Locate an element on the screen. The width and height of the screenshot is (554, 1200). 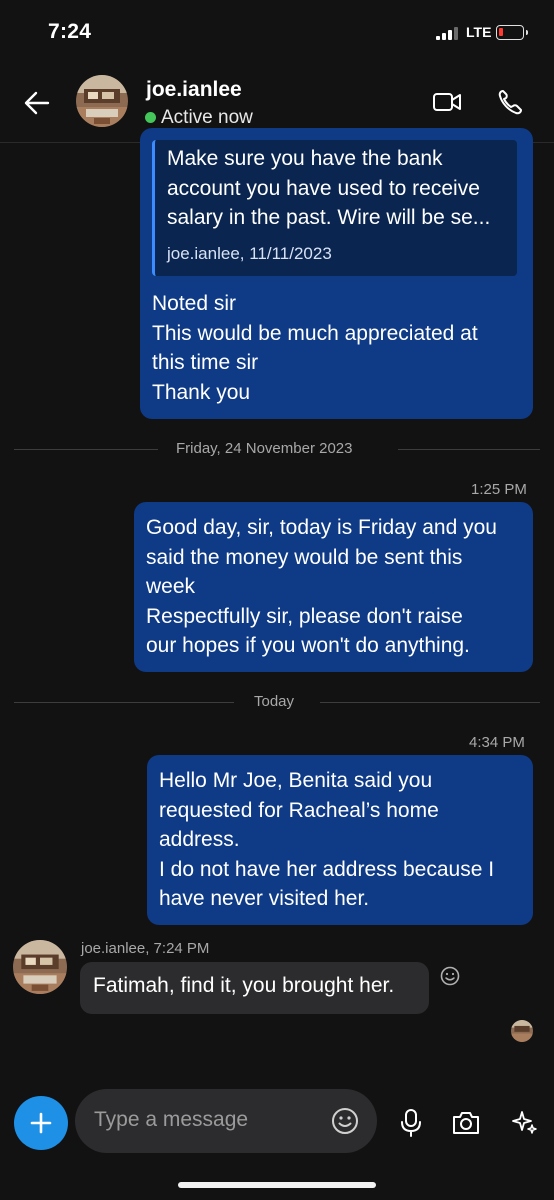
home-indicator is located at coordinates (277, 1185).